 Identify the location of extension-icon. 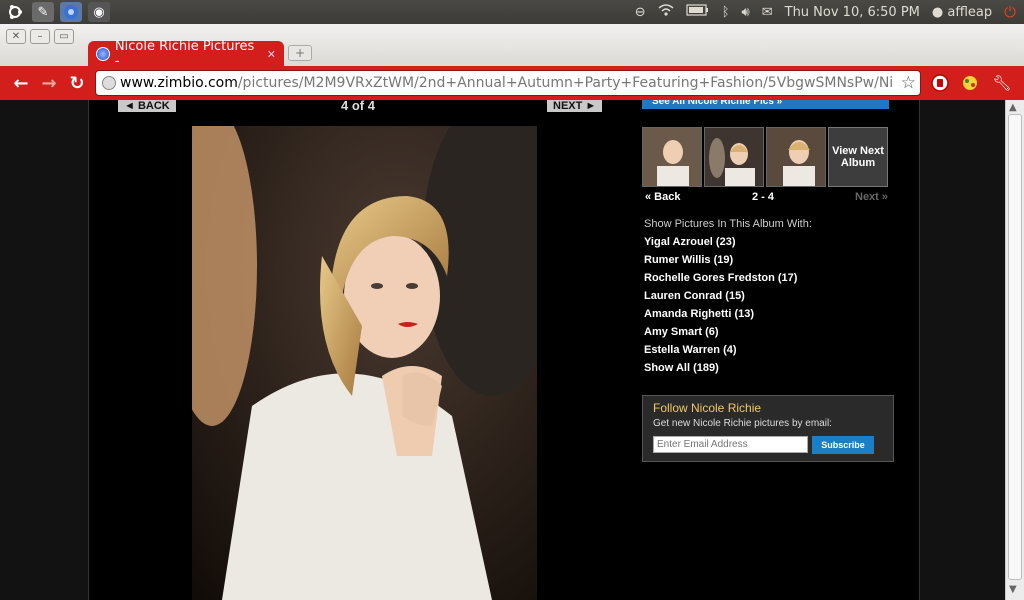
(970, 83).